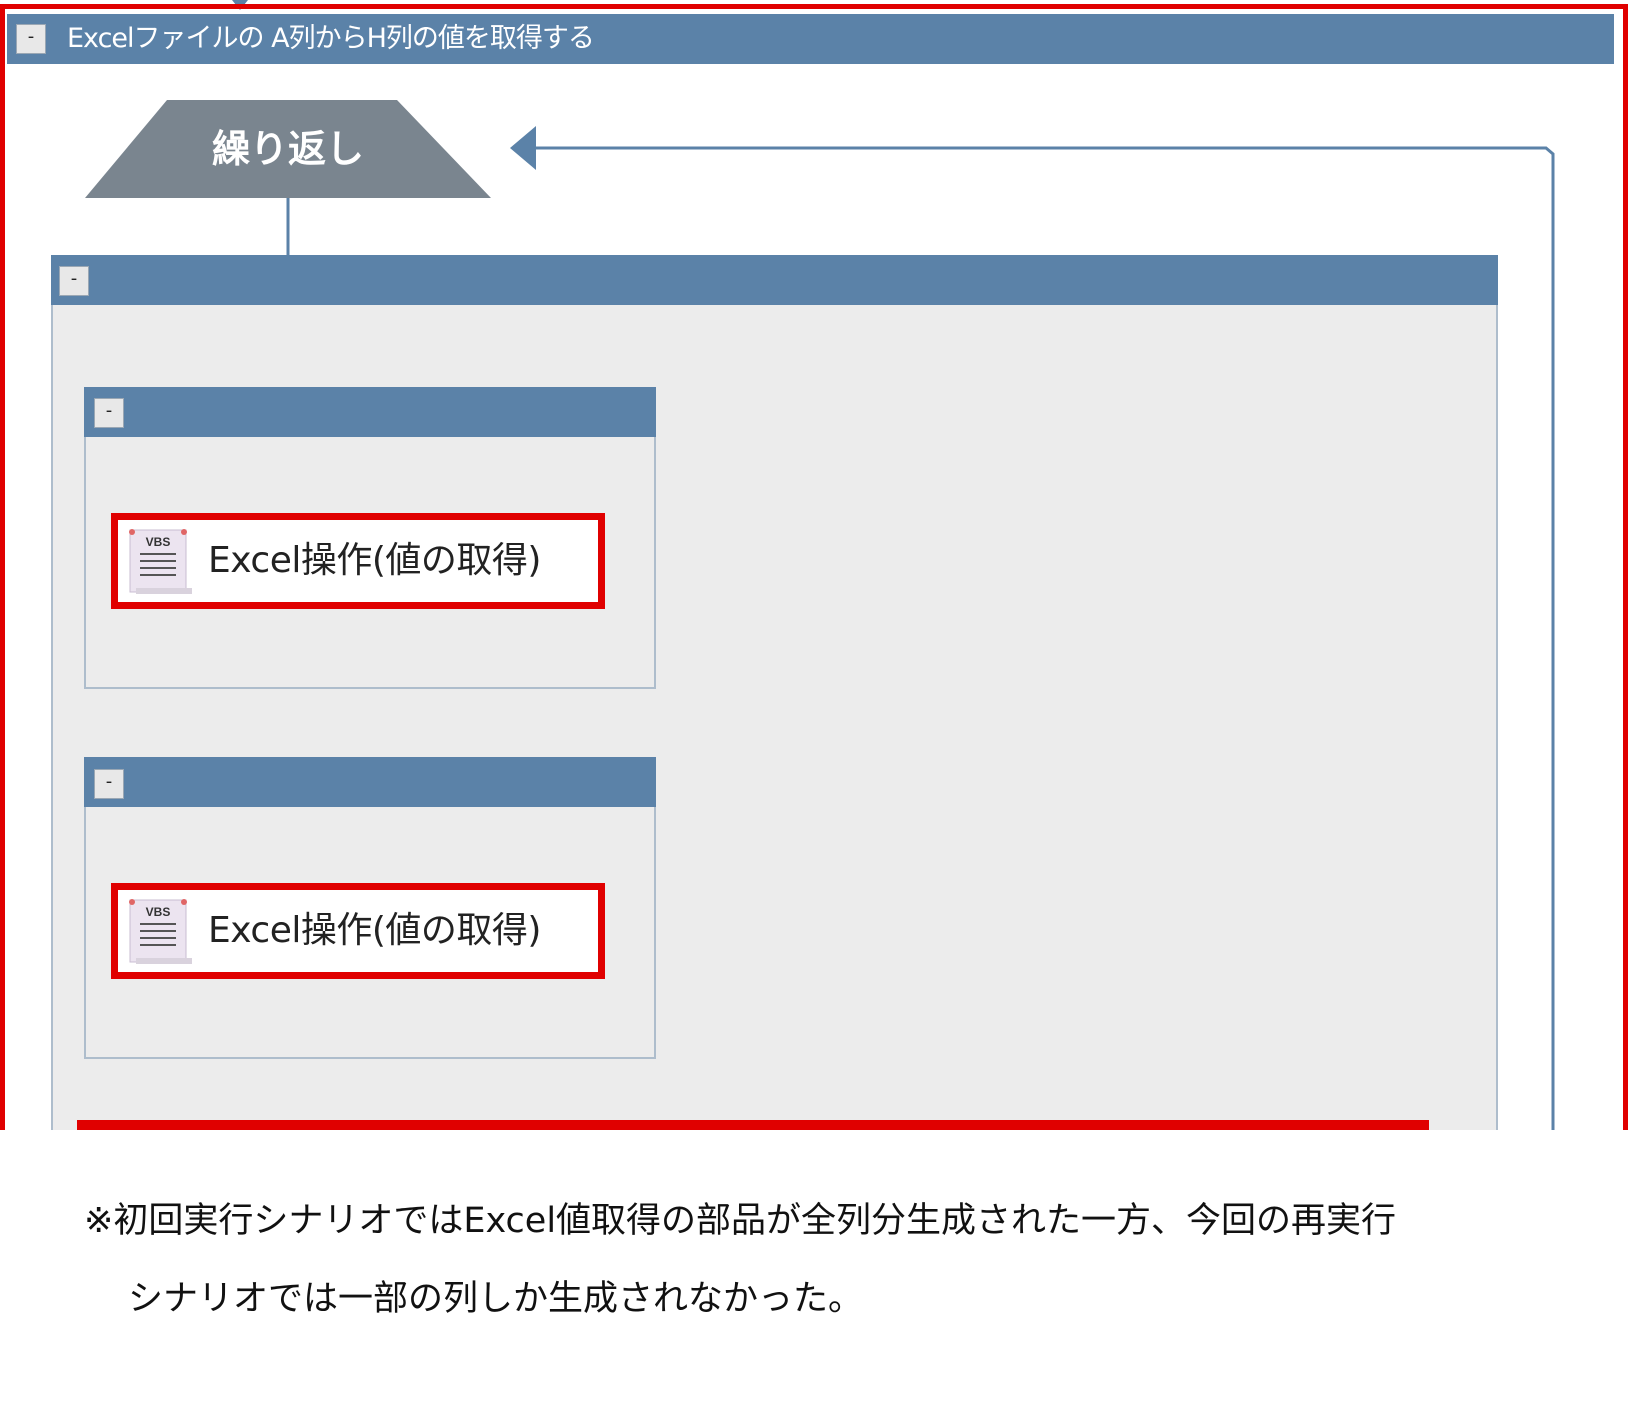 The image size is (1636, 1416). Describe the element at coordinates (370, 782) in the screenshot. I see `sub-group-2-header: -` at that location.